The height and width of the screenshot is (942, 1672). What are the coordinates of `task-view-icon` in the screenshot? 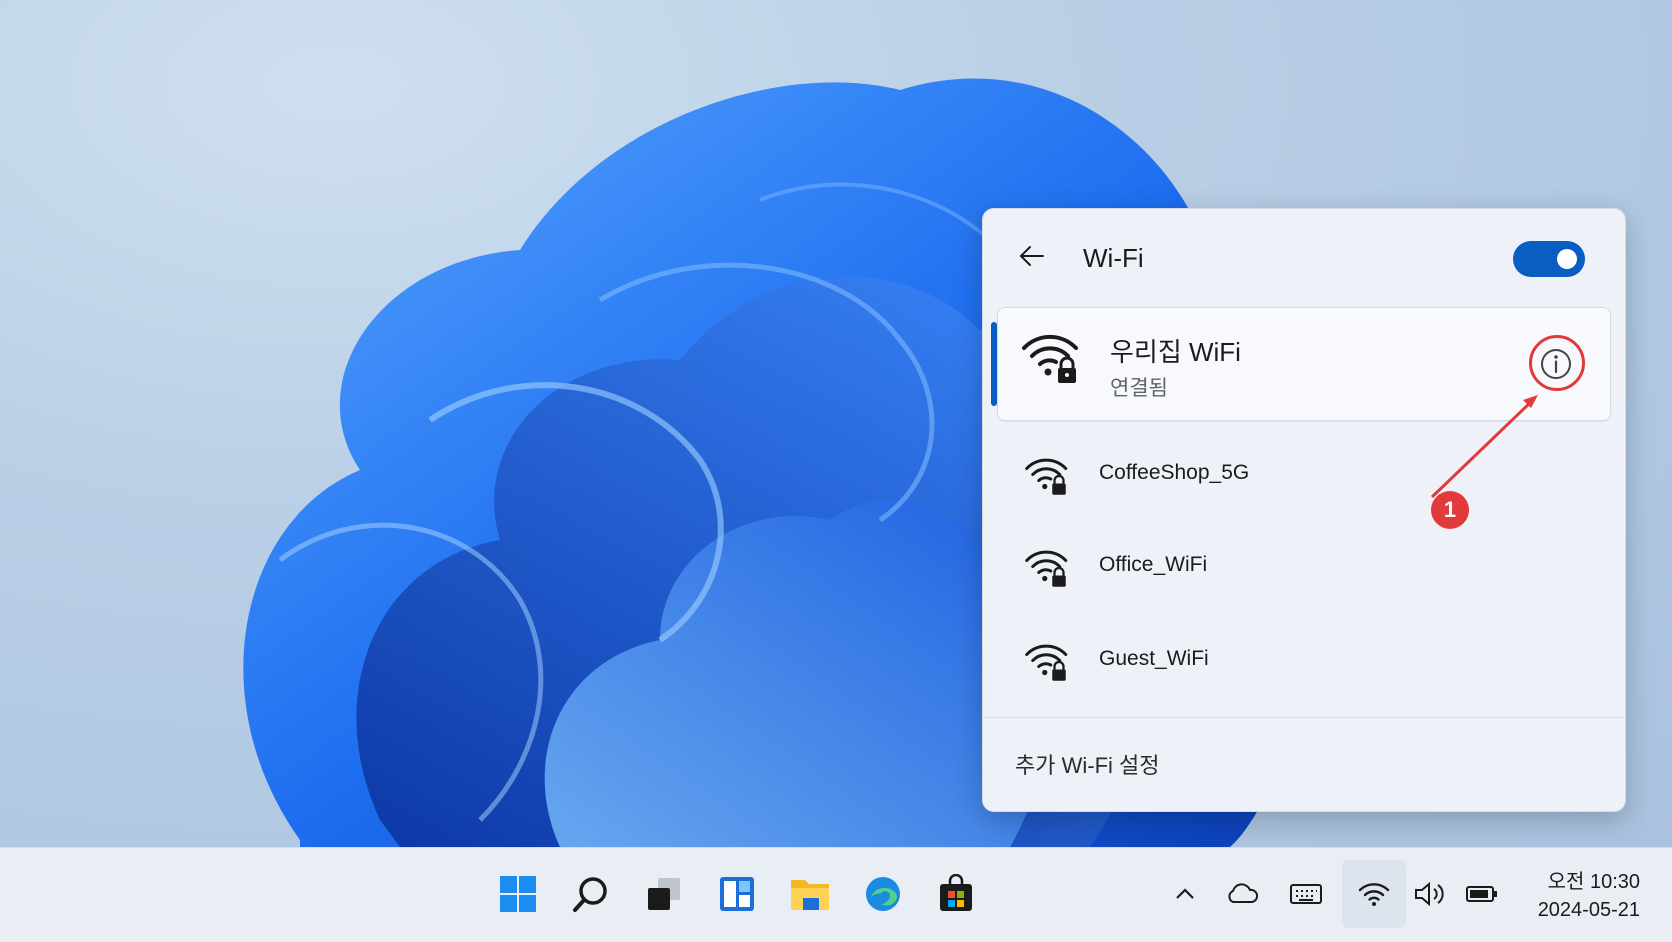 It's located at (664, 894).